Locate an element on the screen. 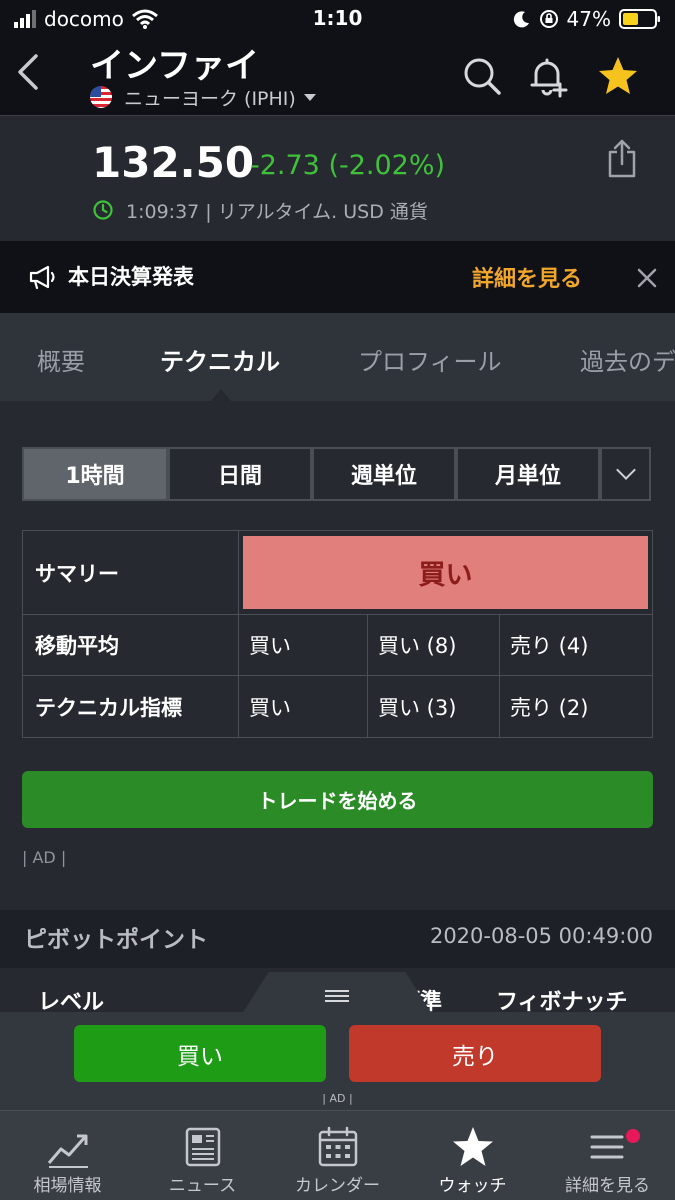  add-alert-bell-icon is located at coordinates (548, 76).